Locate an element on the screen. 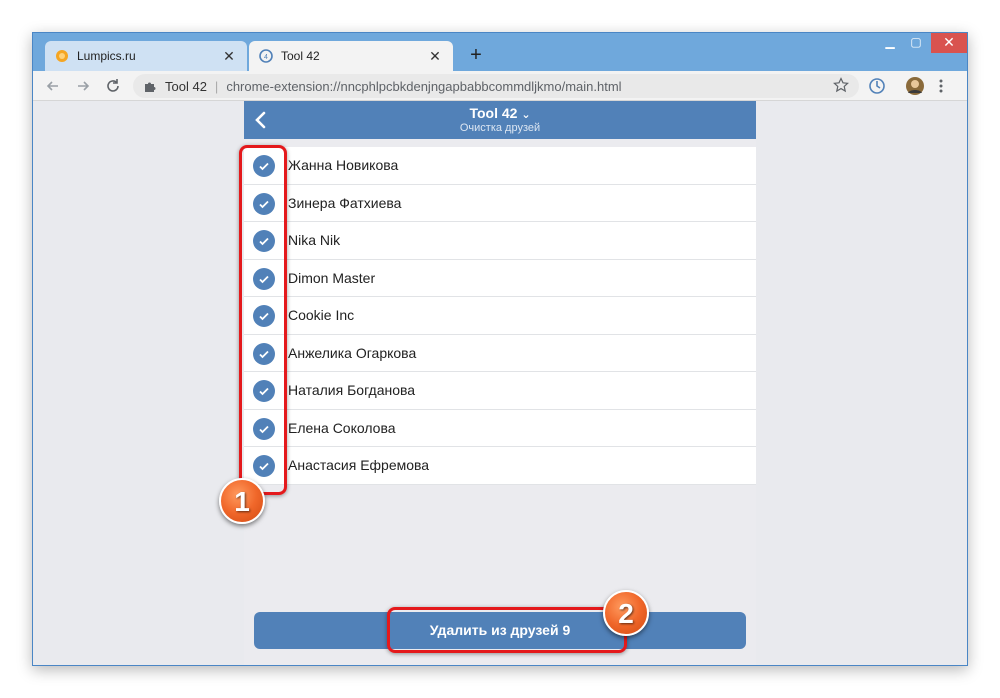 The height and width of the screenshot is (698, 1000). tab-title: Tool 42 is located at coordinates (300, 56).